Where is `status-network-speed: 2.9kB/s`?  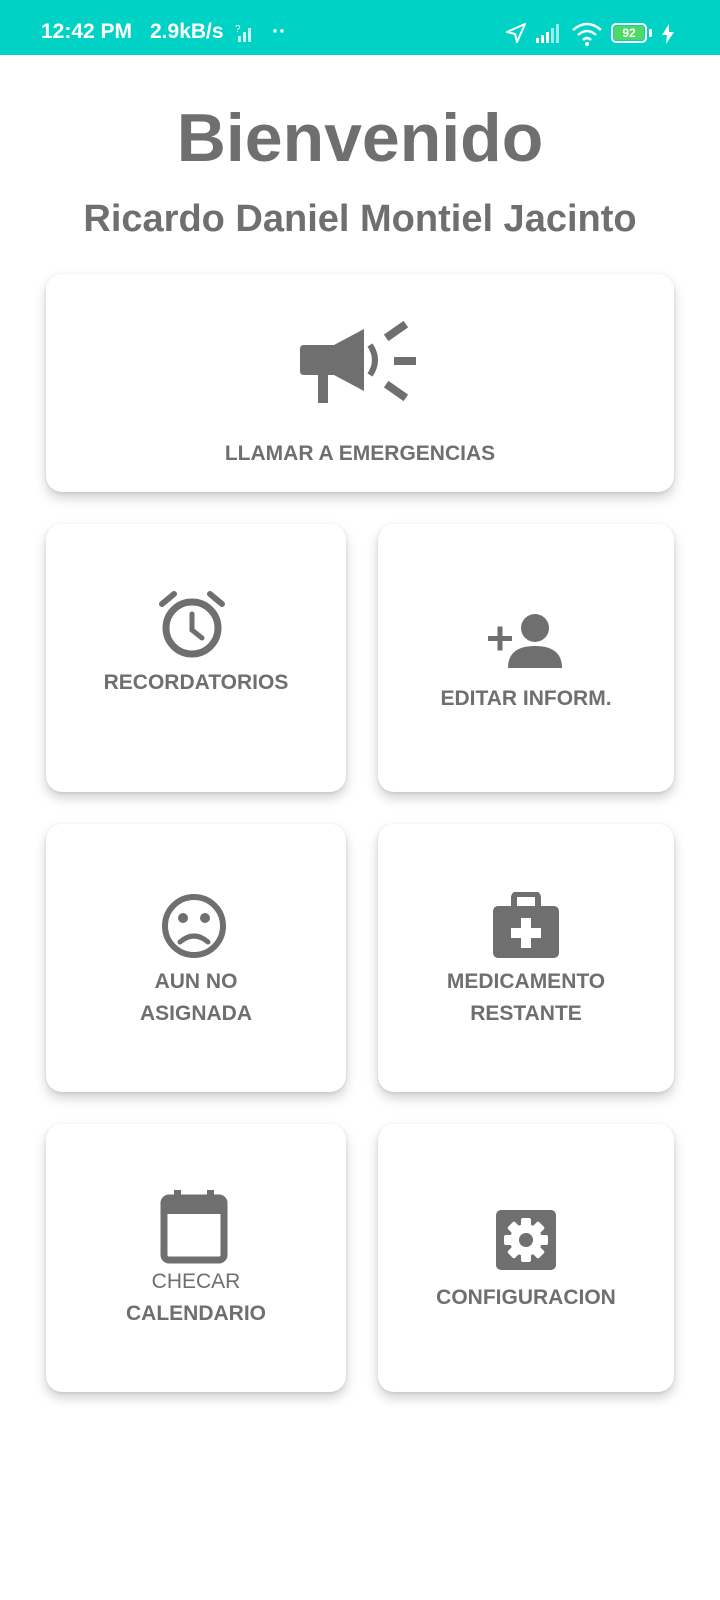 status-network-speed: 2.9kB/s is located at coordinates (187, 31).